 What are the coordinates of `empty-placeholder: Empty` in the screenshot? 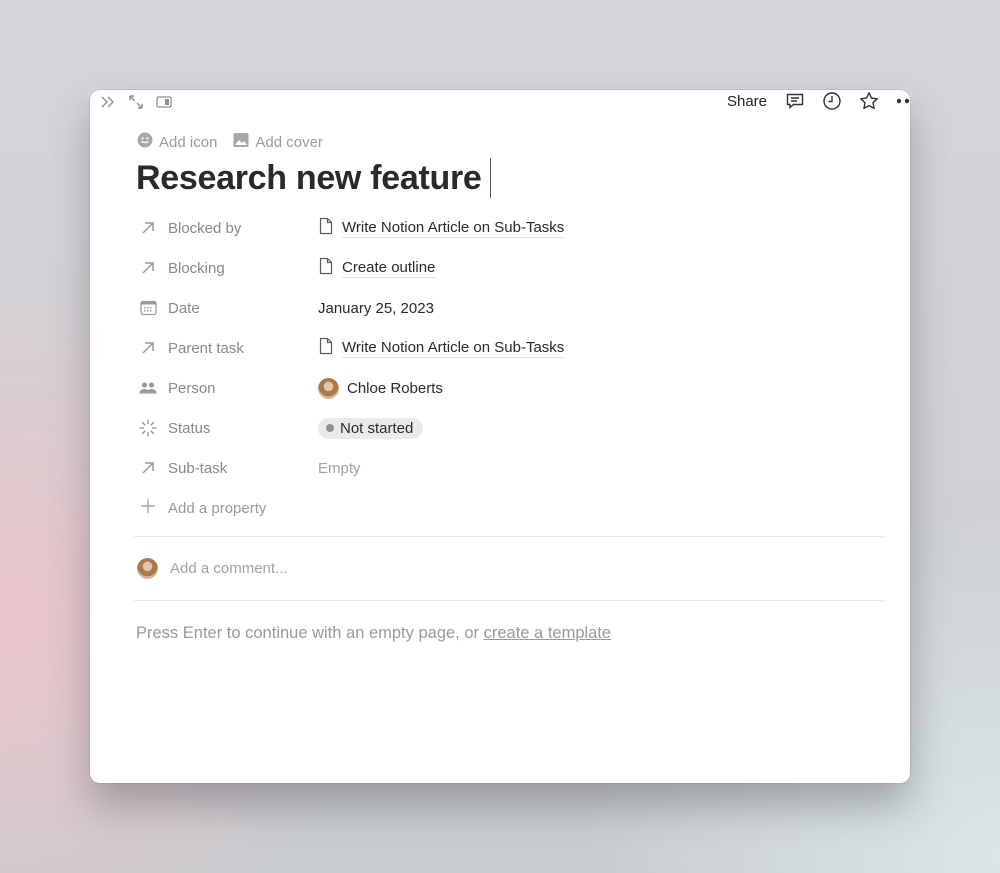 It's located at (339, 468).